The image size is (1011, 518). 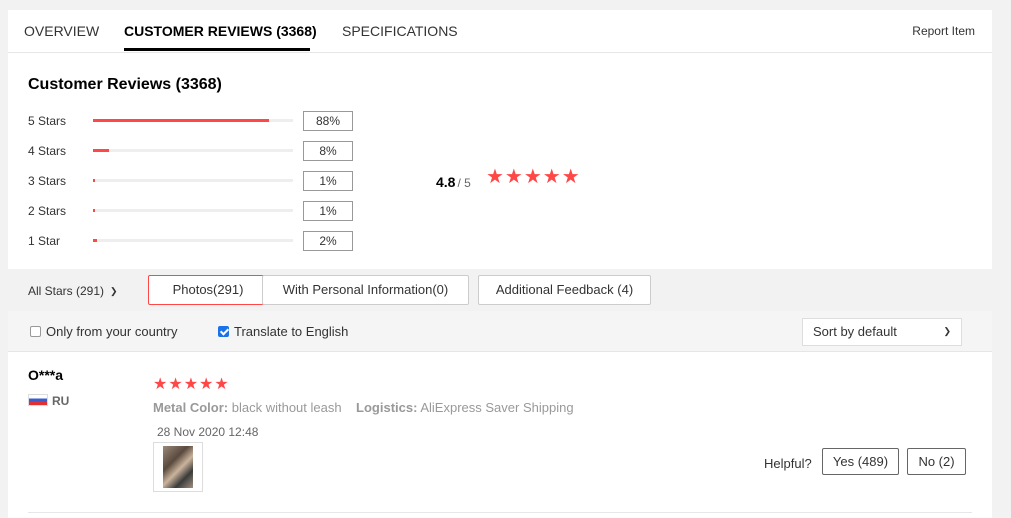 I want to click on checkbox-checked-icon, so click(x=223, y=331).